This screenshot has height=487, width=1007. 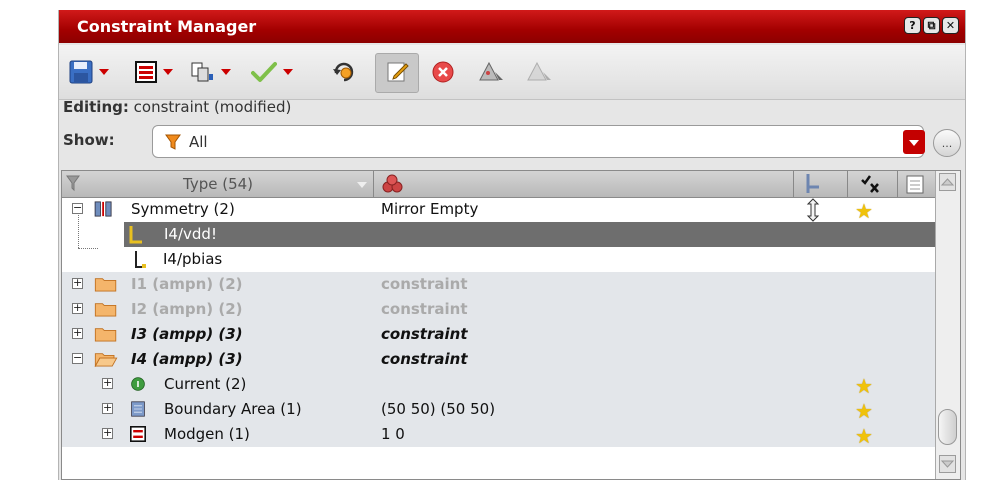 What do you see at coordinates (512, 72) in the screenshot?
I see `toolbar` at bounding box center [512, 72].